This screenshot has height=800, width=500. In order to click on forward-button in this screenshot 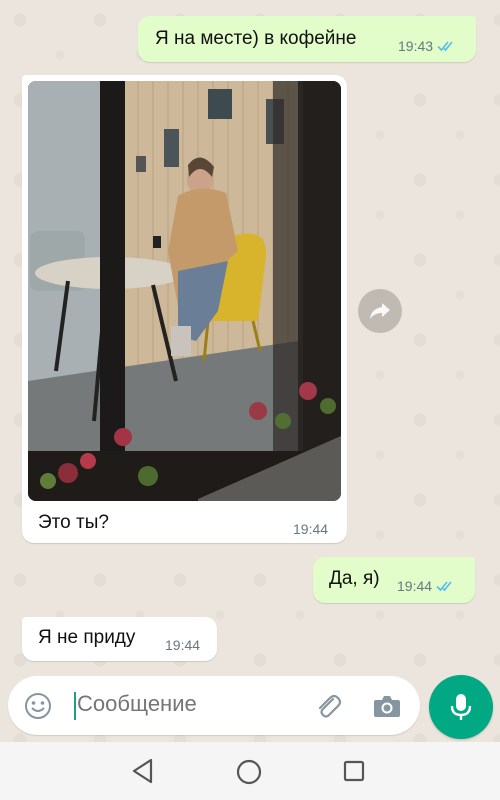, I will do `click(380, 311)`.